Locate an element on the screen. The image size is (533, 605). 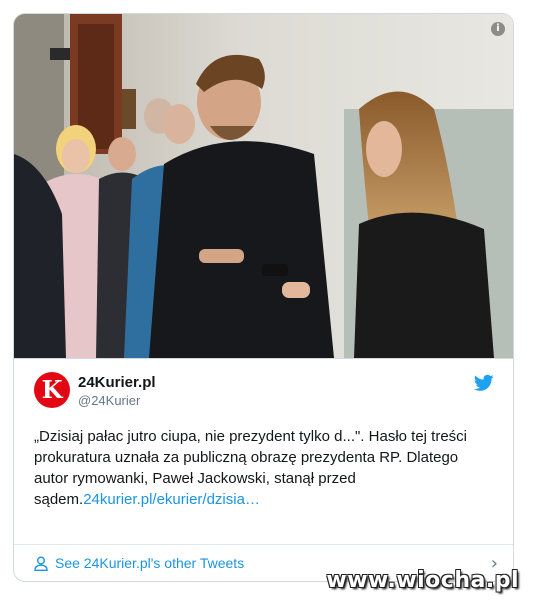
author-handle: @24Kurier is located at coordinates (109, 400).